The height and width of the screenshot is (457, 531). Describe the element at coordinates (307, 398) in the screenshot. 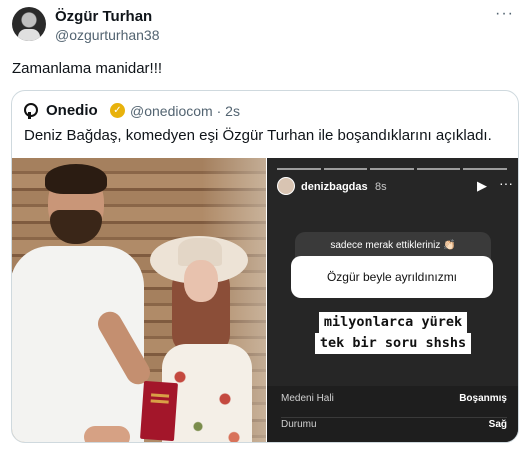

I see `info-label: Medeni Hali` at that location.